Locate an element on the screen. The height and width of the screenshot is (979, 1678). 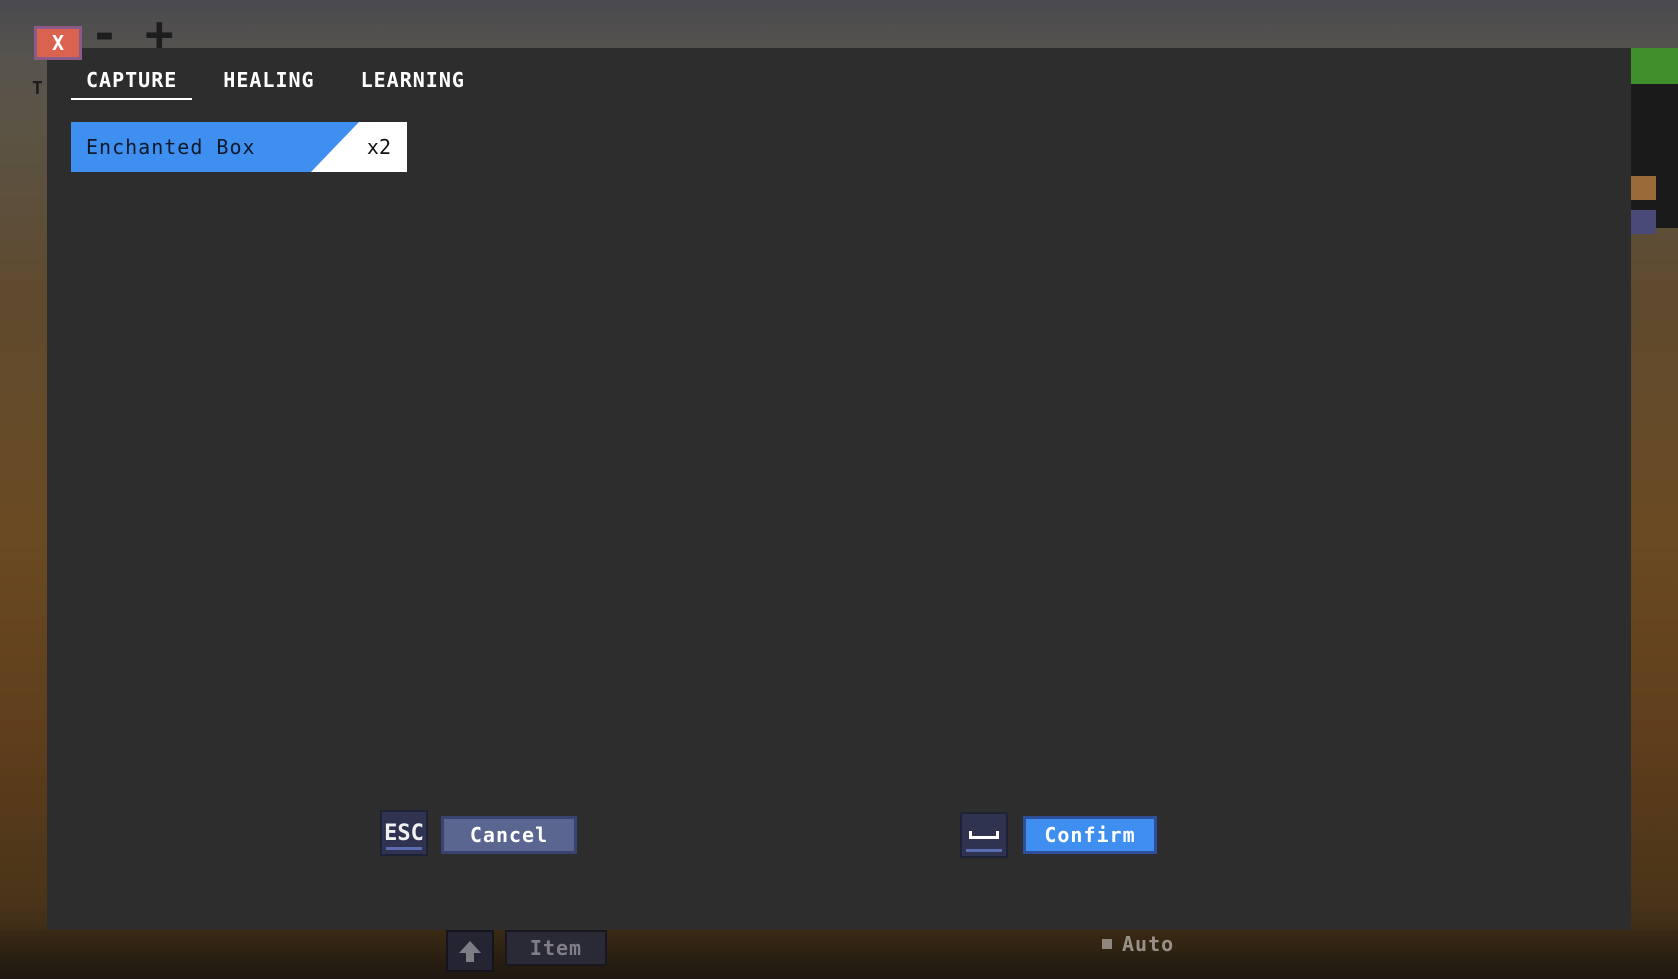
confirm-button: Confirm is located at coordinates (1090, 835).